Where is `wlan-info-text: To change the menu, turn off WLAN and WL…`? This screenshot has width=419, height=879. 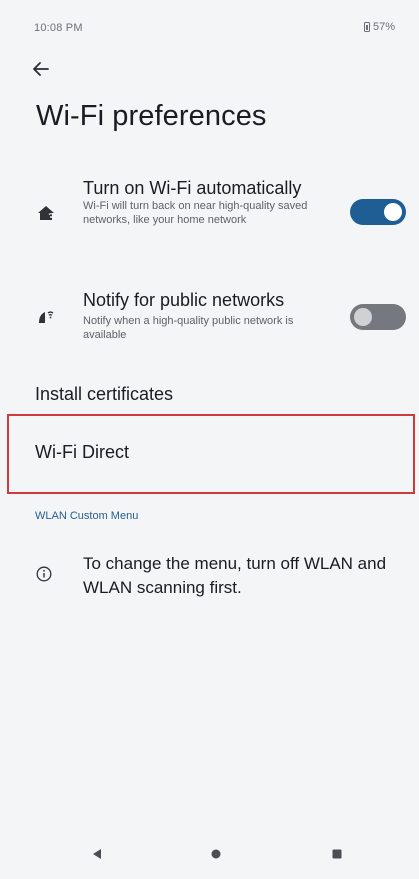
wlan-info-text: To change the menu, turn off WLAN and WL… is located at coordinates (235, 575).